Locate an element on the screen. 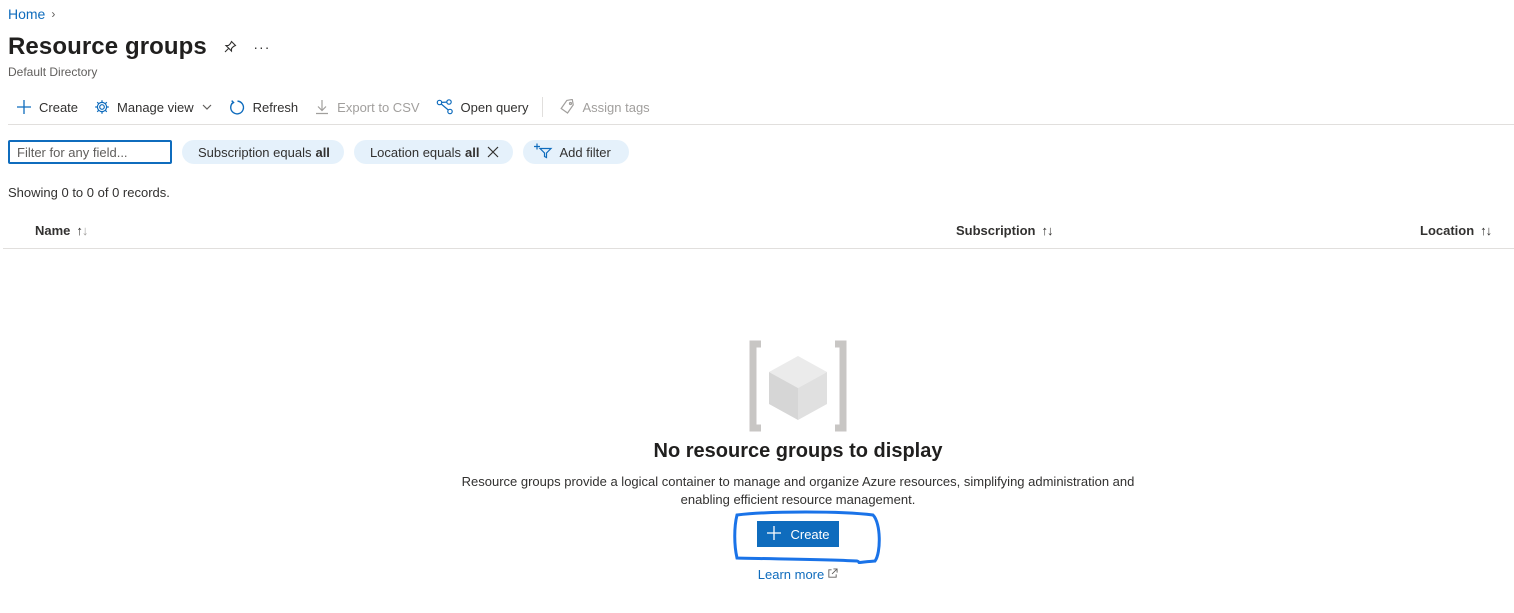 This screenshot has height=613, width=1514. assign-tags-button: Assign tags is located at coordinates (604, 107).